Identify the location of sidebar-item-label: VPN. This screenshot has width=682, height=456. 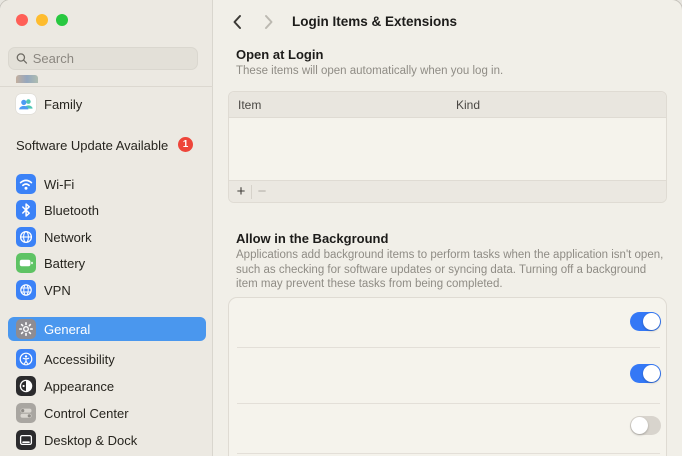
(57, 290).